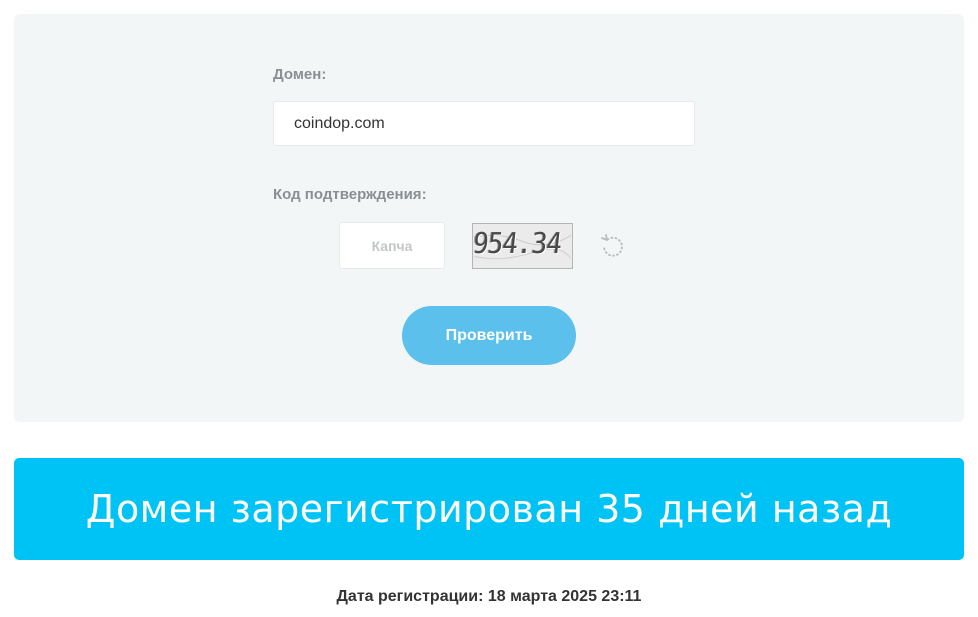 This screenshot has width=978, height=617. What do you see at coordinates (484, 123) in the screenshot?
I see `domain-input` at bounding box center [484, 123].